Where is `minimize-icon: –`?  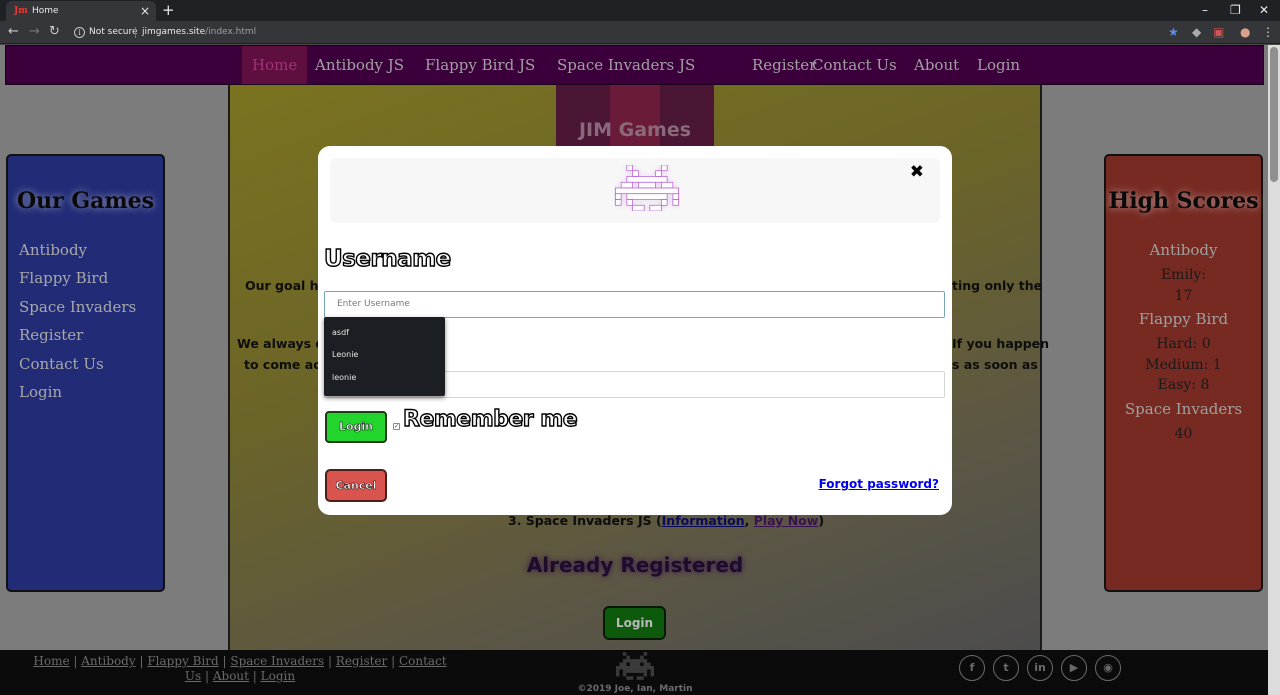
minimize-icon: – is located at coordinates (1205, 10).